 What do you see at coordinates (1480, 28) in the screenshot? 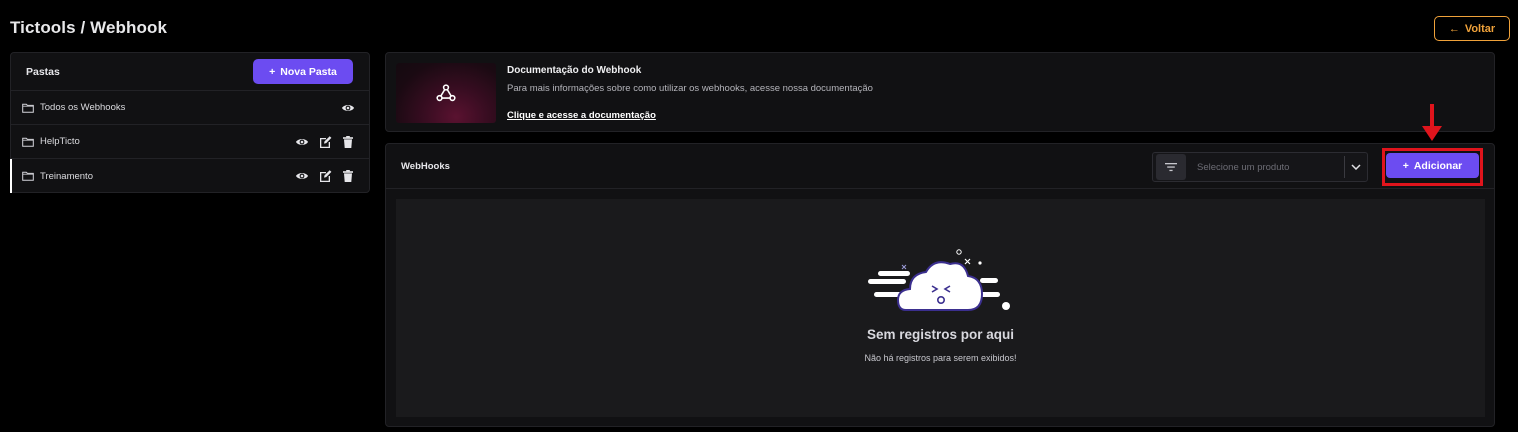
I see `back-button-label: Voltar` at bounding box center [1480, 28].